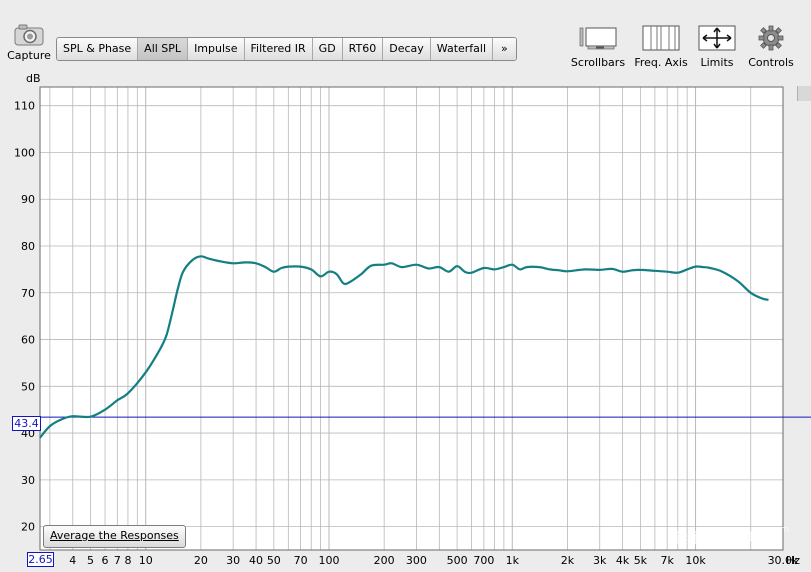  What do you see at coordinates (90, 560) in the screenshot?
I see `x-tick-label: 5` at bounding box center [90, 560].